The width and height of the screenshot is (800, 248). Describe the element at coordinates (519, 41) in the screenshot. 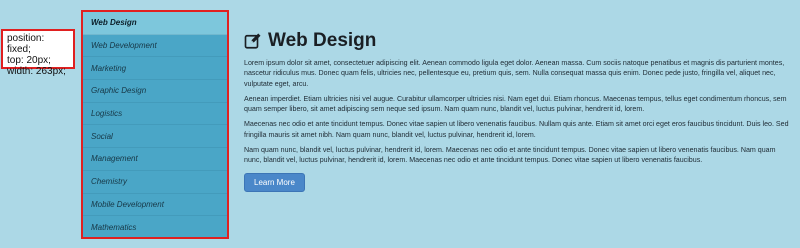

I see `title-row: Web Design` at that location.